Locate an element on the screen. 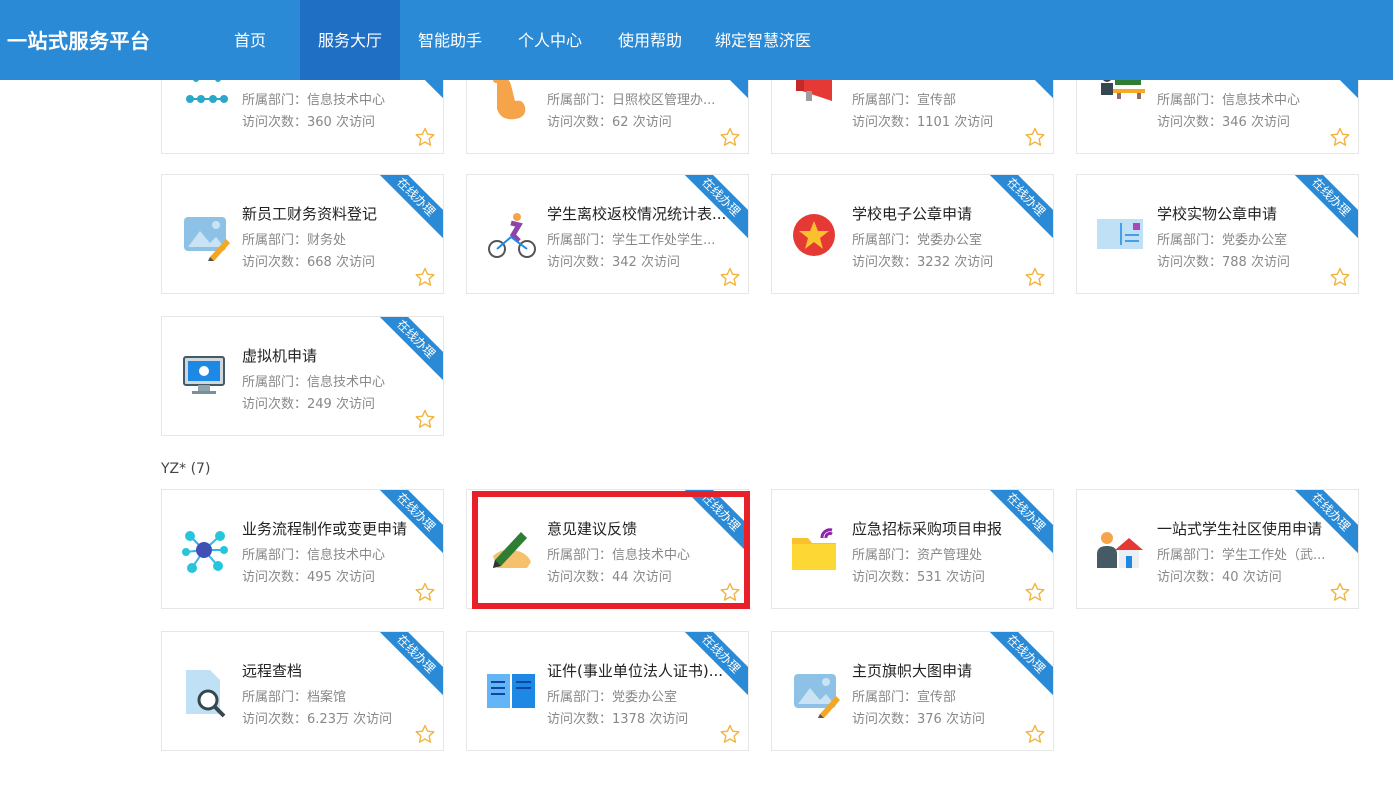 Image resolution: width=1393 pixels, height=789 pixels. service-card: 远程查档 所属部门：档案馆 访问次数：6.23万 次访问 在线办理 is located at coordinates (302, 691).